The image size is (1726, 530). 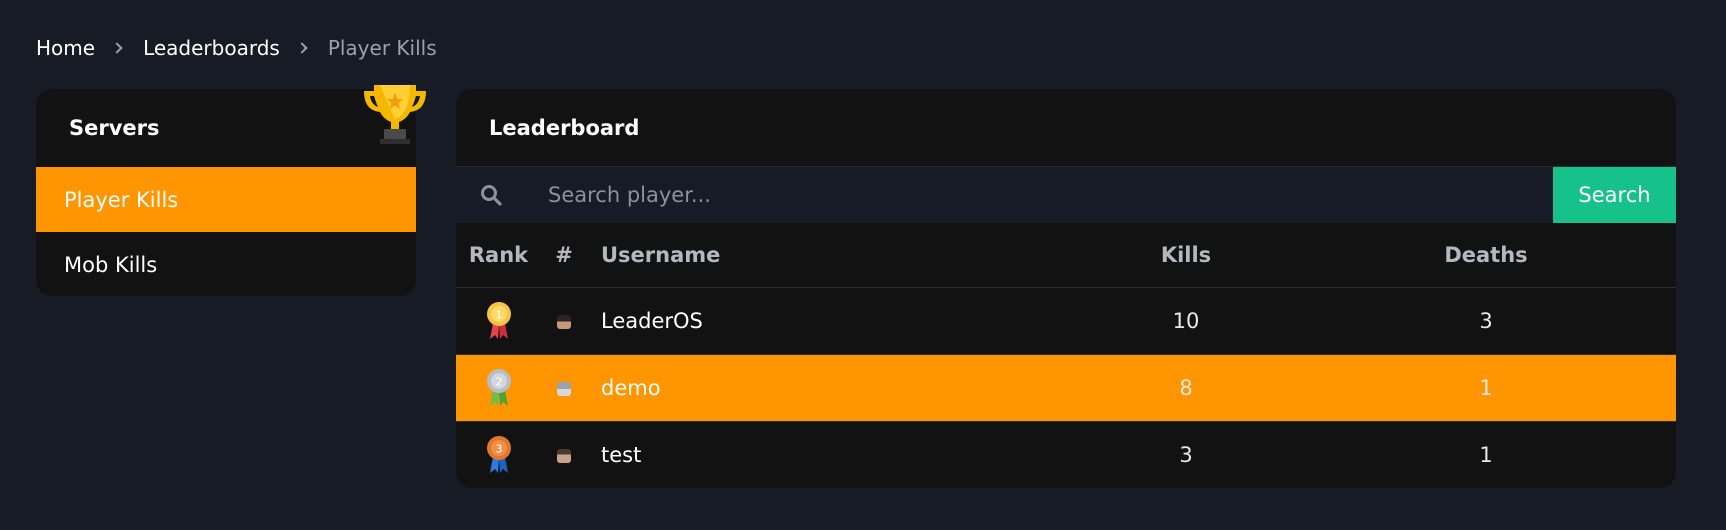 I want to click on table-row: 2 demo 8 1, so click(x=1066, y=388).